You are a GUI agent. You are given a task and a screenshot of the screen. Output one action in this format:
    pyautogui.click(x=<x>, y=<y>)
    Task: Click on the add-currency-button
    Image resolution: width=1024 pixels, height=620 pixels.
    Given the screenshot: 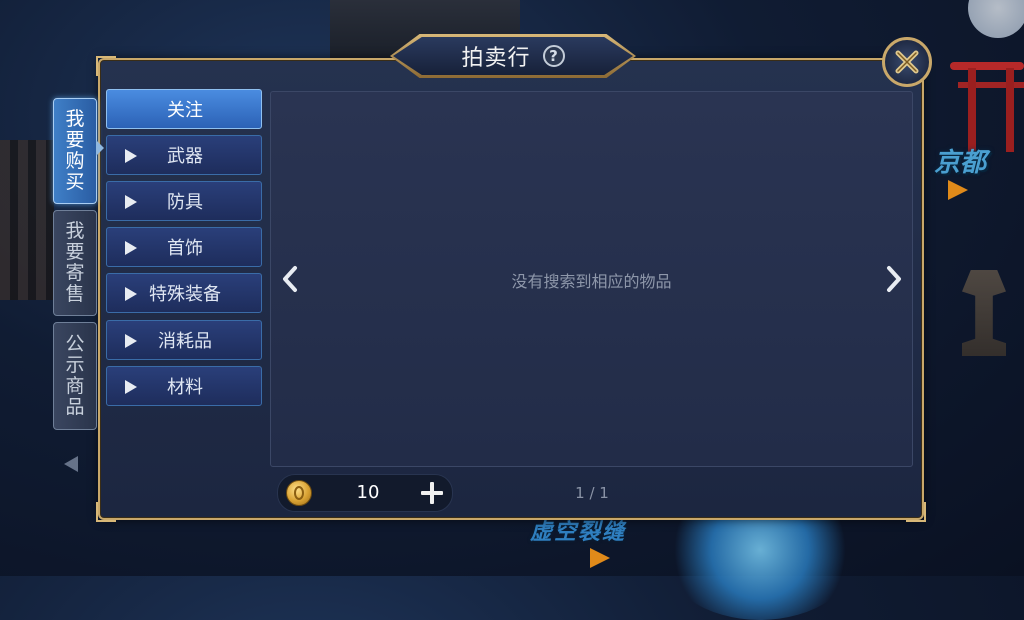 What is the action you would take?
    pyautogui.click(x=432, y=493)
    